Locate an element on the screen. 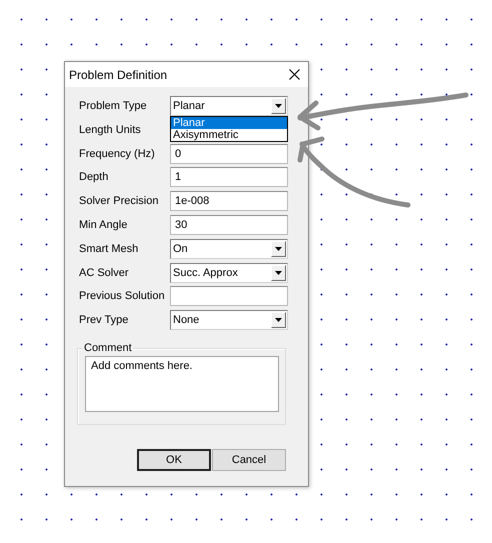  field-label: Depth is located at coordinates (94, 177).